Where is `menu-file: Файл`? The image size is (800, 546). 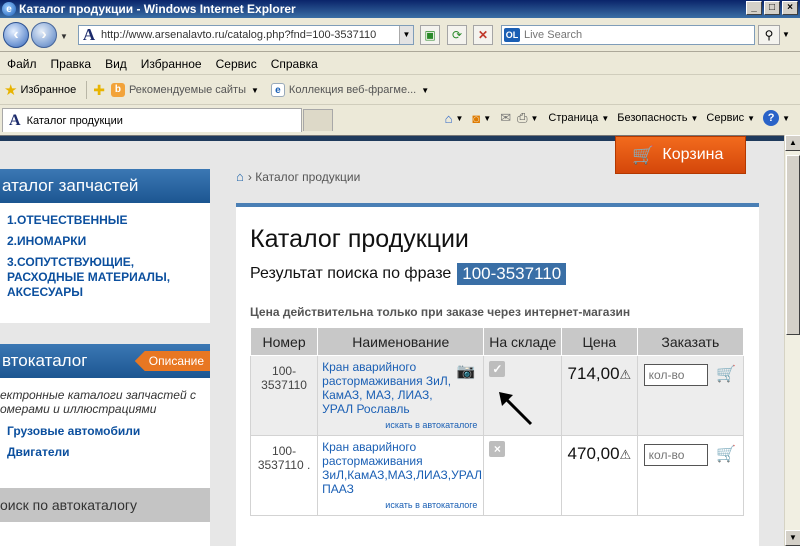
menu-file: Файл is located at coordinates (22, 64).